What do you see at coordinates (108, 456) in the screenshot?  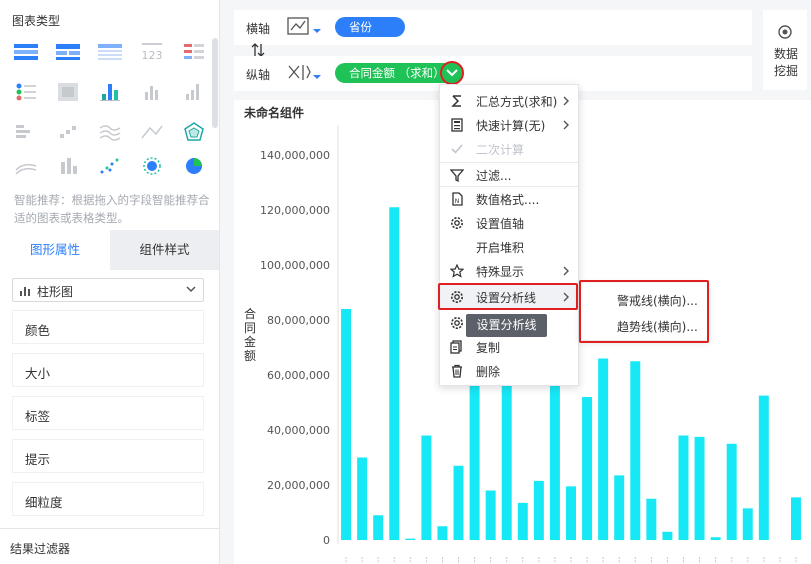 I see `property-tooltip: 提示` at bounding box center [108, 456].